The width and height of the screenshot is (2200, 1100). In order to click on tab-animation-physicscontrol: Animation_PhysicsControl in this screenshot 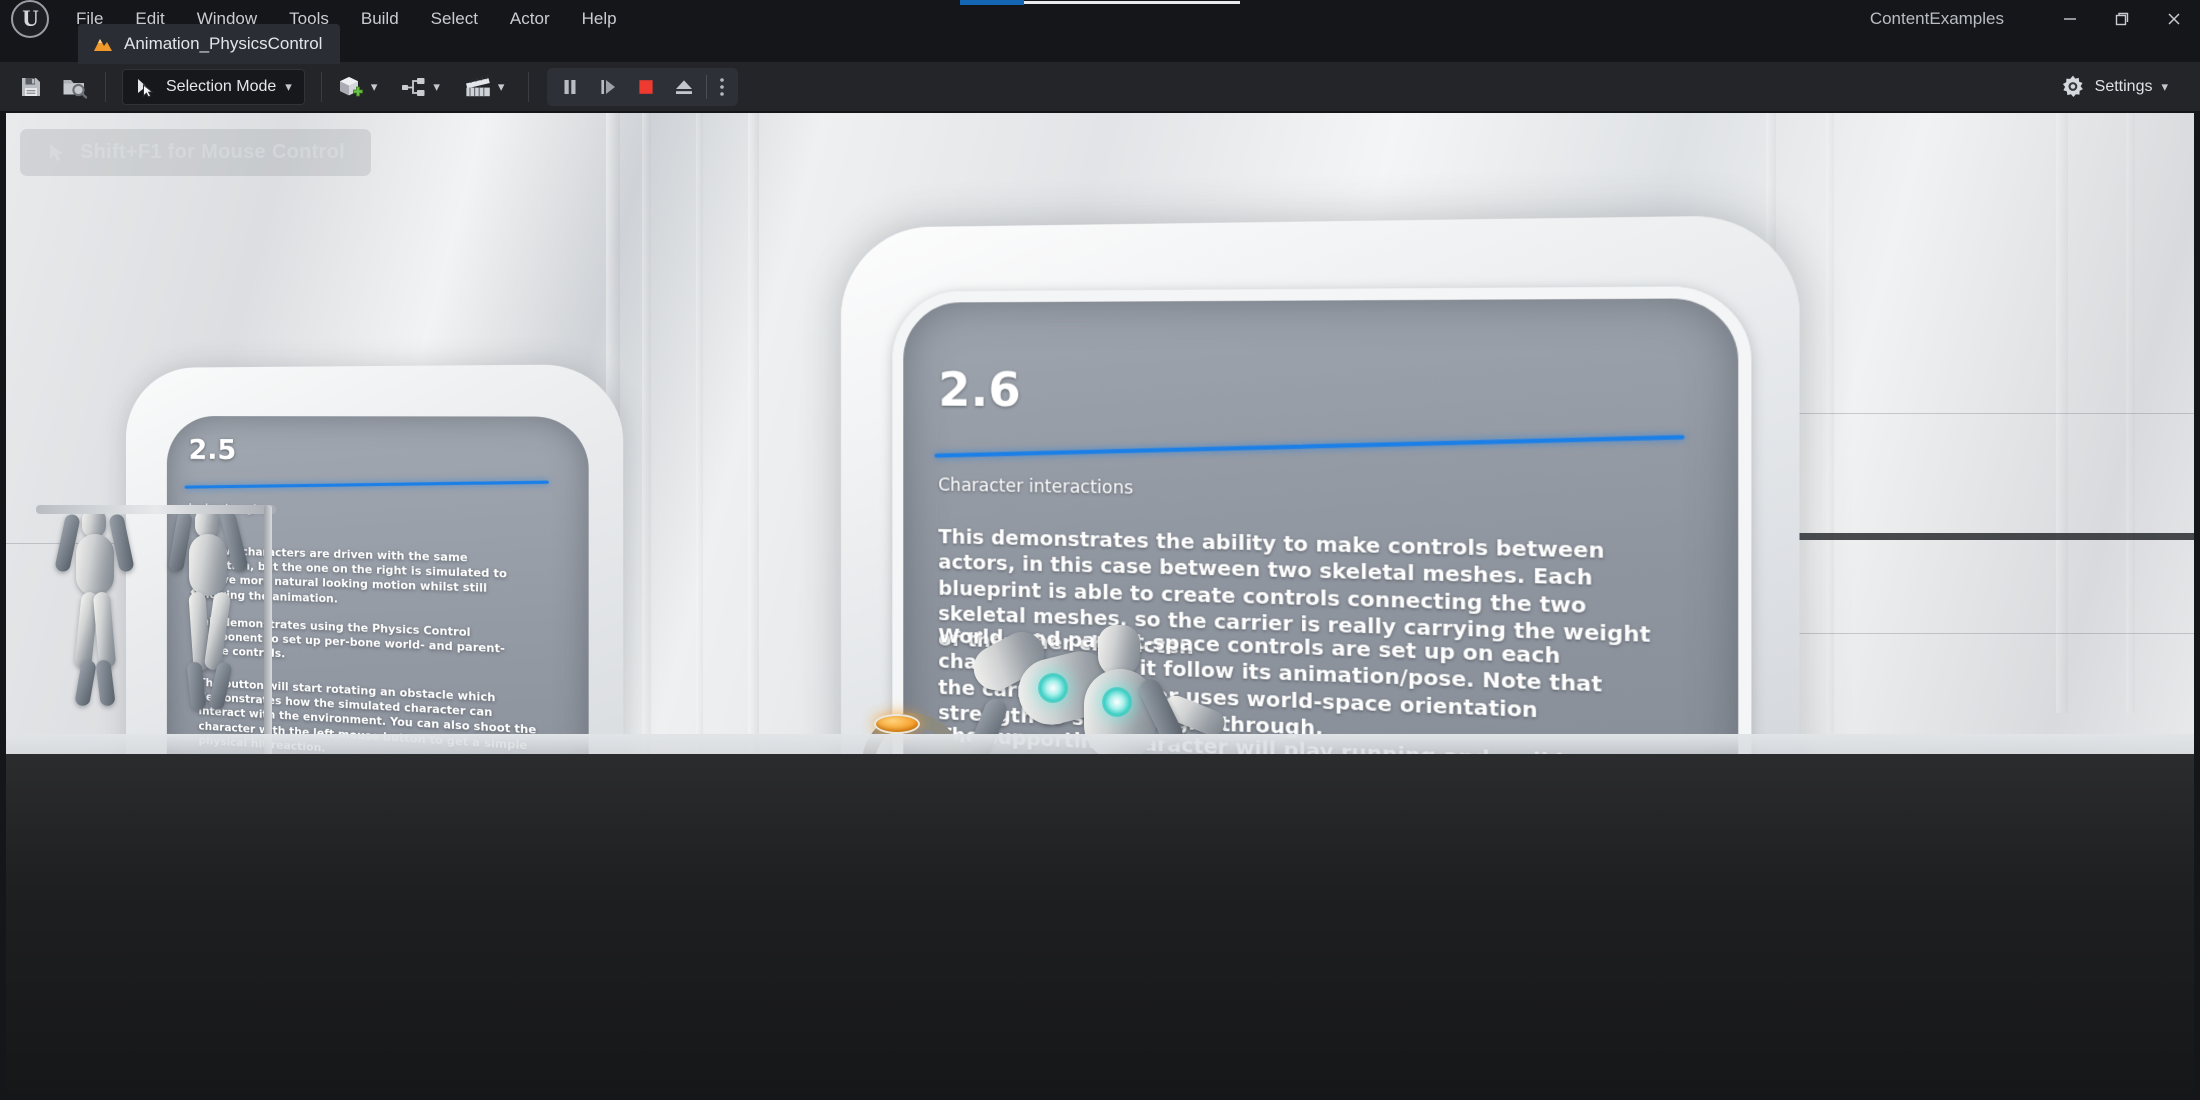, I will do `click(209, 44)`.